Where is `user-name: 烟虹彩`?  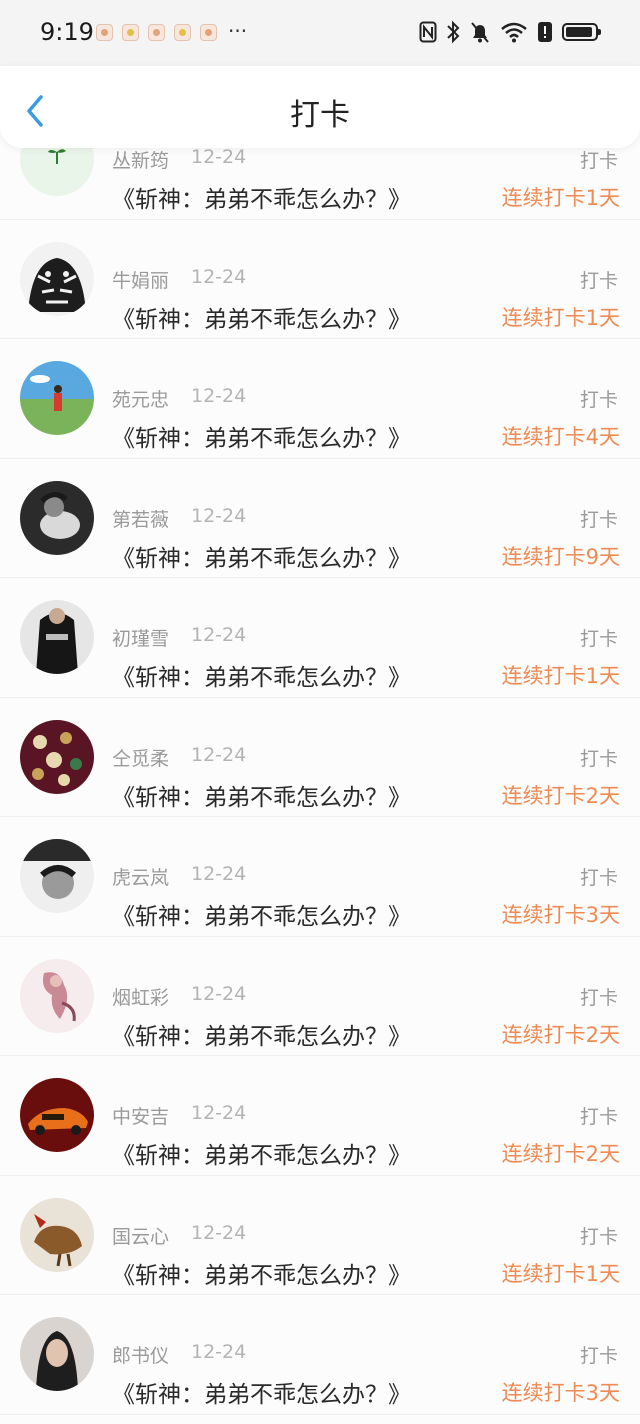
user-name: 烟虹彩 is located at coordinates (141, 997).